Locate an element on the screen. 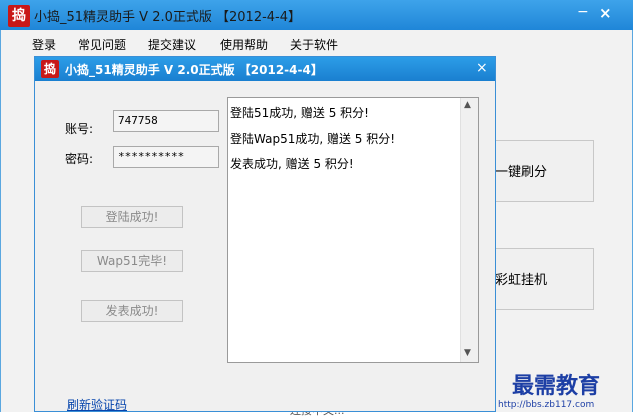 The image size is (633, 418). menu-item-login: 登录 is located at coordinates (44, 44).